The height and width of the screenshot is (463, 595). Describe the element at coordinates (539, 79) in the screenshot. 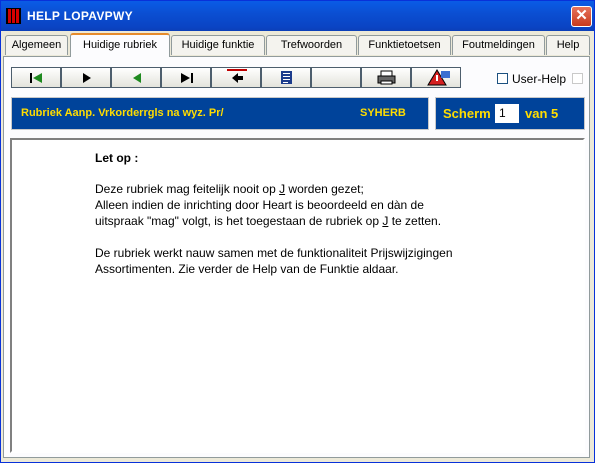

I see `user-help-label: User-Help` at that location.